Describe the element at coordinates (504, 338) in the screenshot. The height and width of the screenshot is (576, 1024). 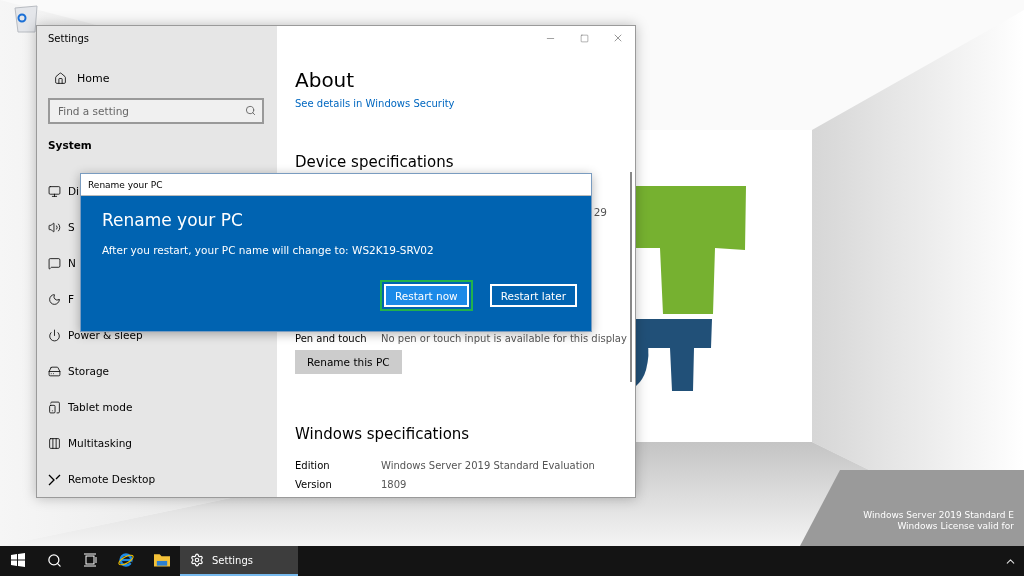
I see `spec-value: No pen or touch input is available for this display` at that location.